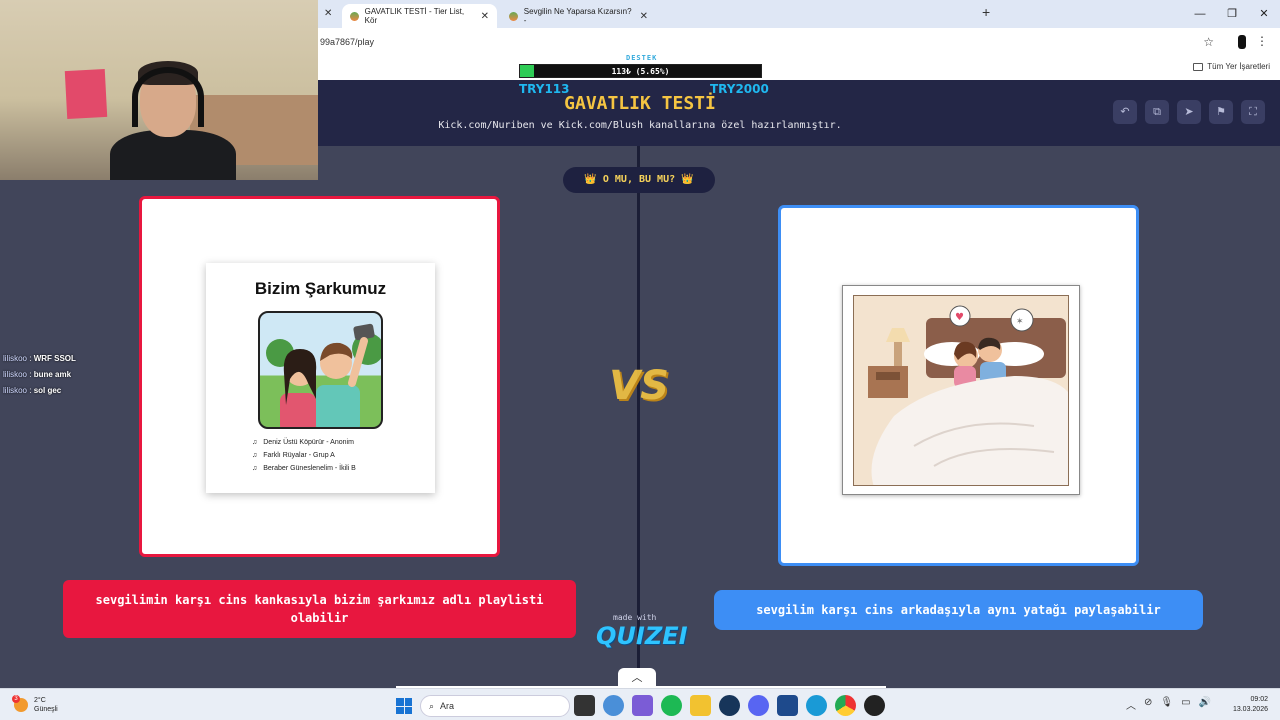 Image resolution: width=1280 pixels, height=720 pixels. Describe the element at coordinates (642, 636) in the screenshot. I see `quizei-logo: QUIZEI` at that location.